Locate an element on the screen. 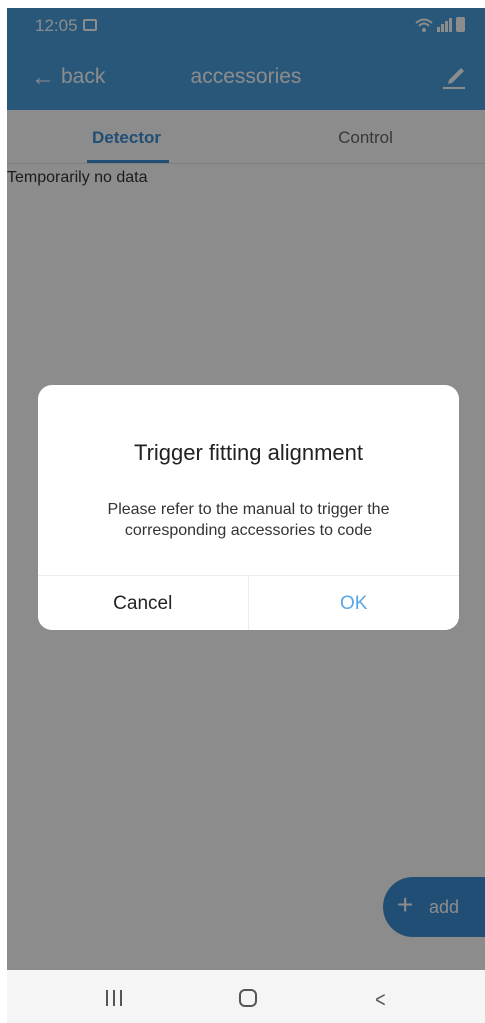 The width and height of the screenshot is (485, 1023). dialog-buttons: Cancel OK is located at coordinates (248, 602).